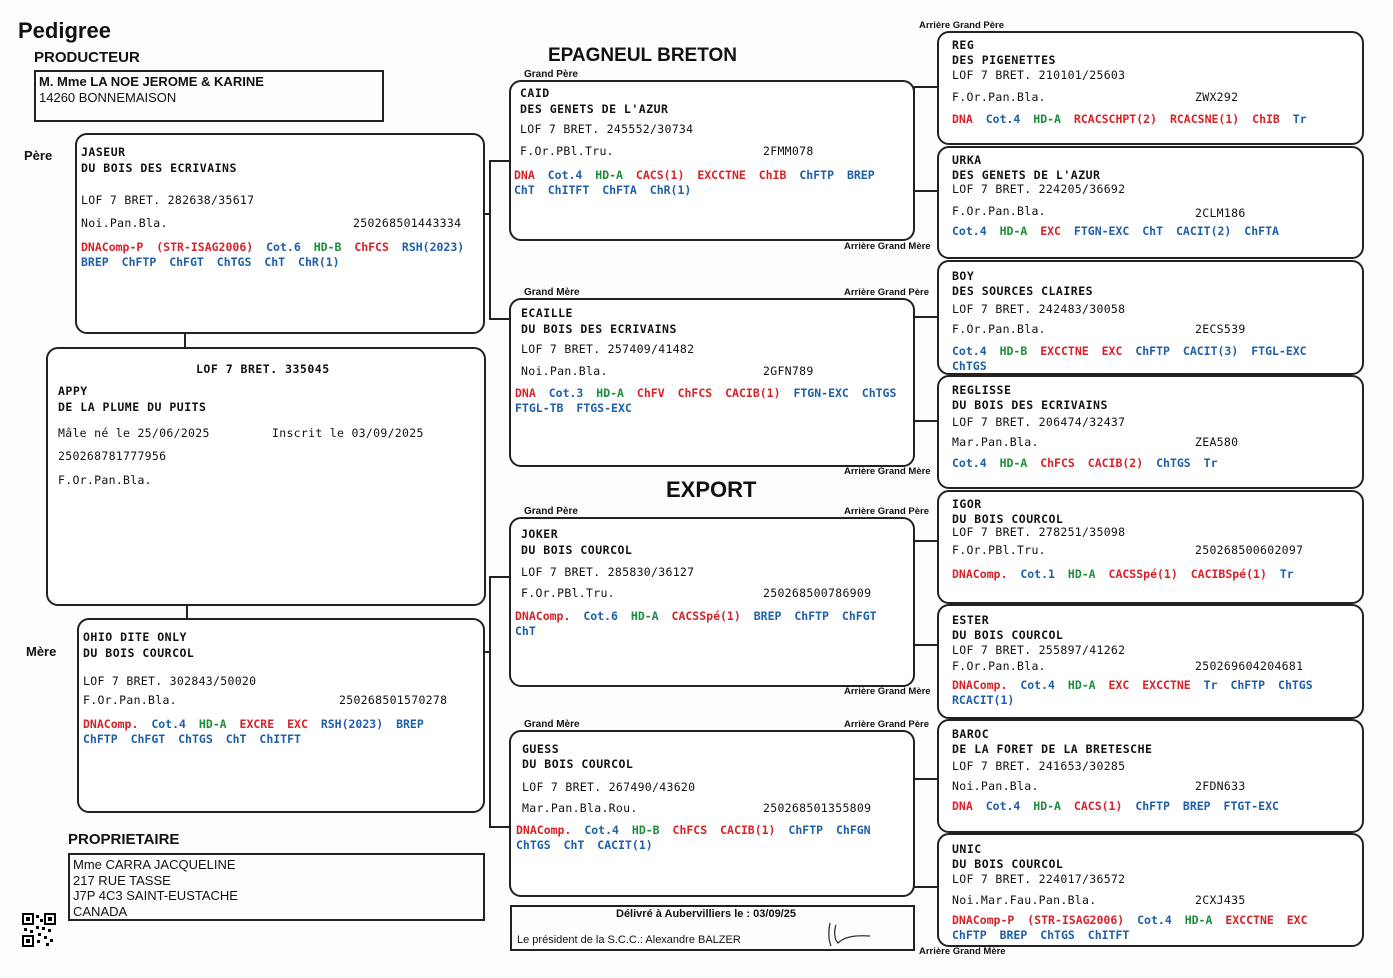  I want to click on award-tag: RCACSCHPT(2), so click(1115, 119).